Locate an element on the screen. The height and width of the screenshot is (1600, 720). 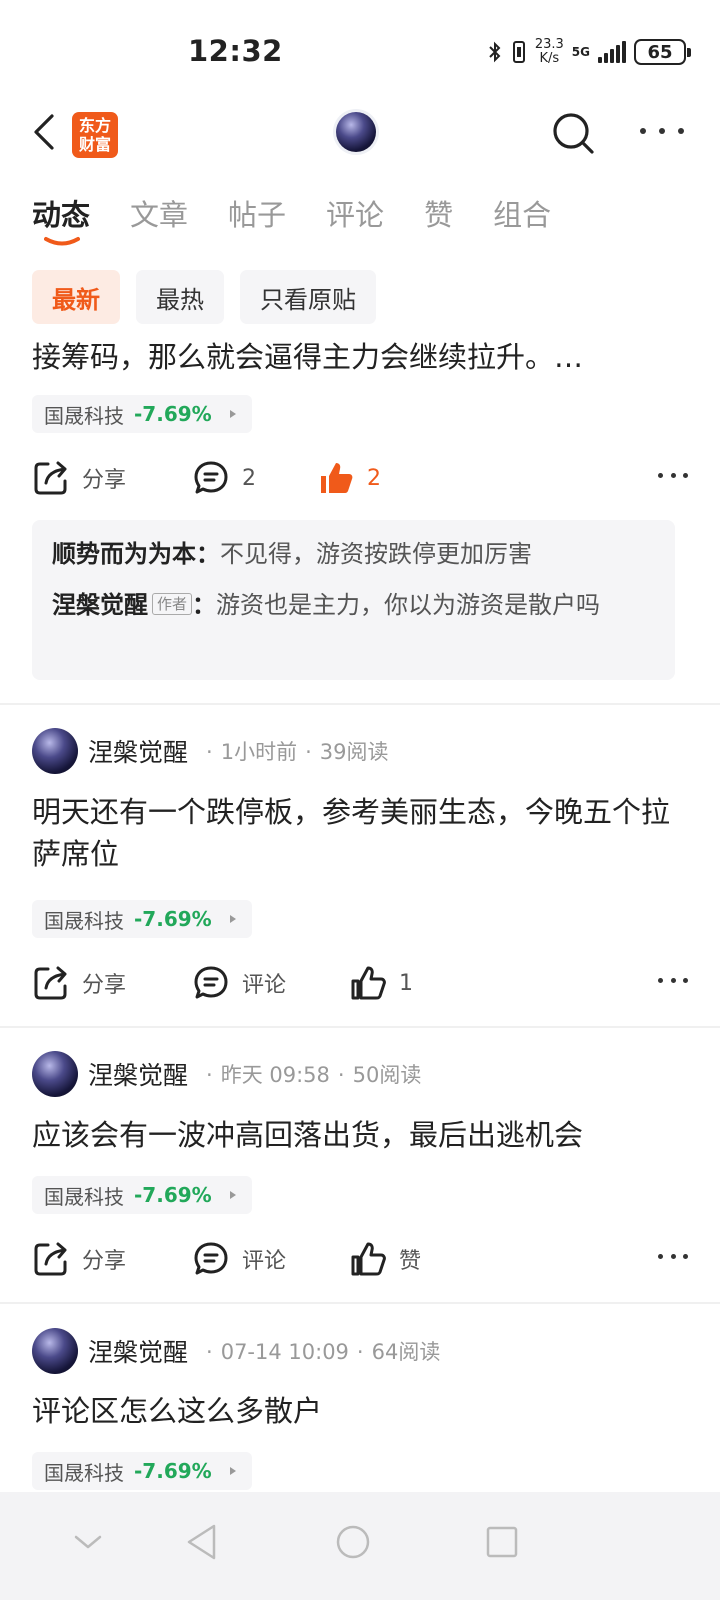
like-button: 2 is located at coordinates (349, 478).